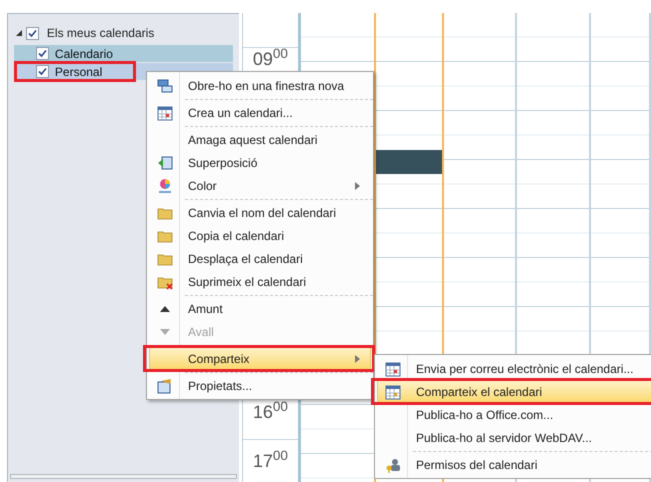 The image size is (651, 482). Describe the element at coordinates (514, 391) in the screenshot. I see `menu-item: Comparteix el calendari` at that location.